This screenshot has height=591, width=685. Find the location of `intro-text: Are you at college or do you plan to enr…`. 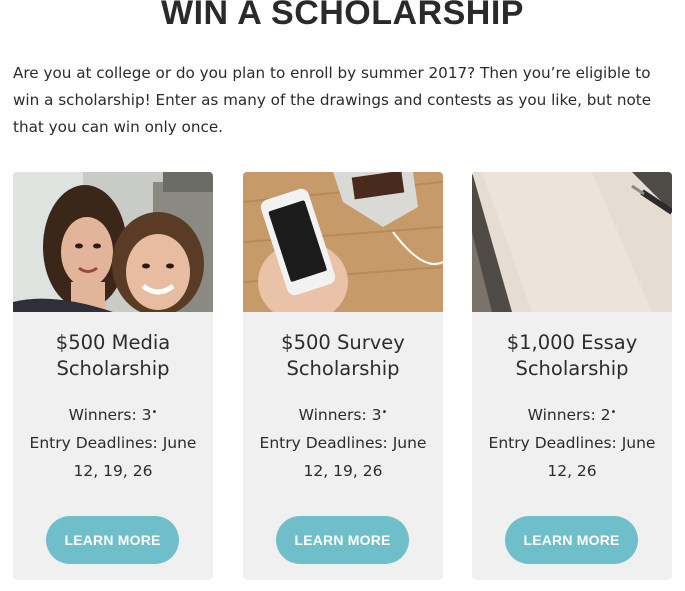

intro-text: Are you at college or do you plan to enr… is located at coordinates (332, 100).